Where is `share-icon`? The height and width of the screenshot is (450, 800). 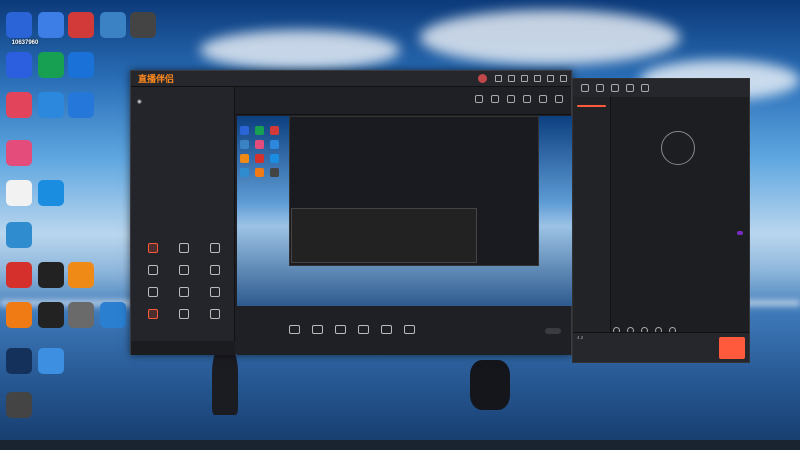
share-icon is located at coordinates (559, 99).